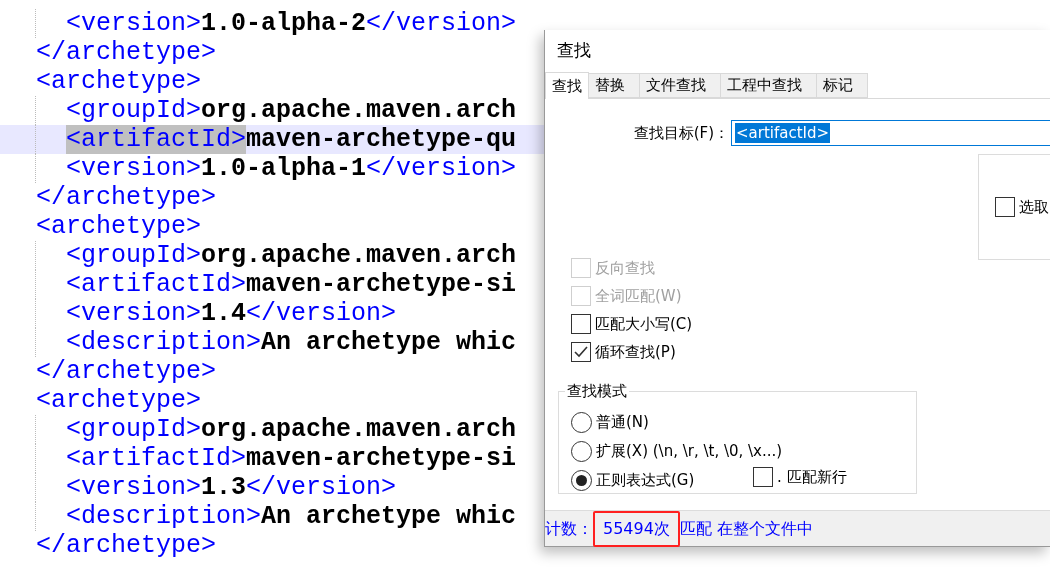 The width and height of the screenshot is (1050, 573). Describe the element at coordinates (842, 85) in the screenshot. I see `dialog-tab: 标记` at that location.